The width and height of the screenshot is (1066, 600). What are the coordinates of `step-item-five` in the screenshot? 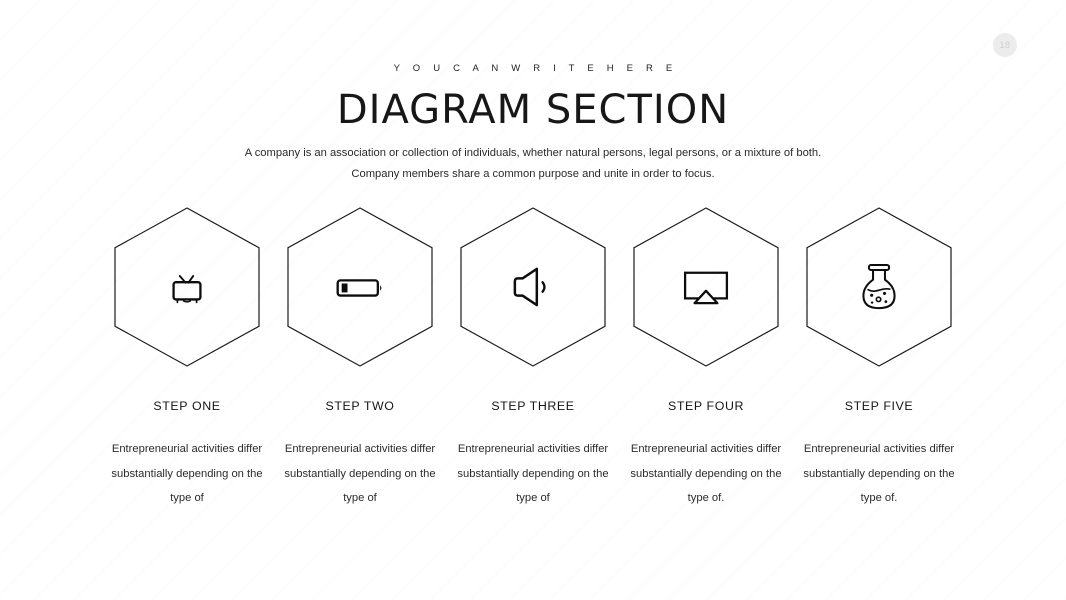 It's located at (879, 287).